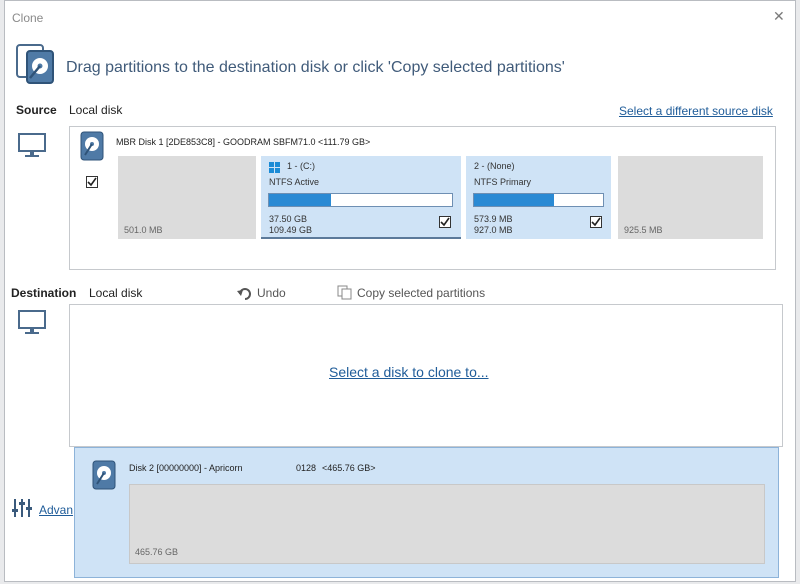 The image size is (800, 584). I want to click on partition-2-name: 2 - (None), so click(494, 166).